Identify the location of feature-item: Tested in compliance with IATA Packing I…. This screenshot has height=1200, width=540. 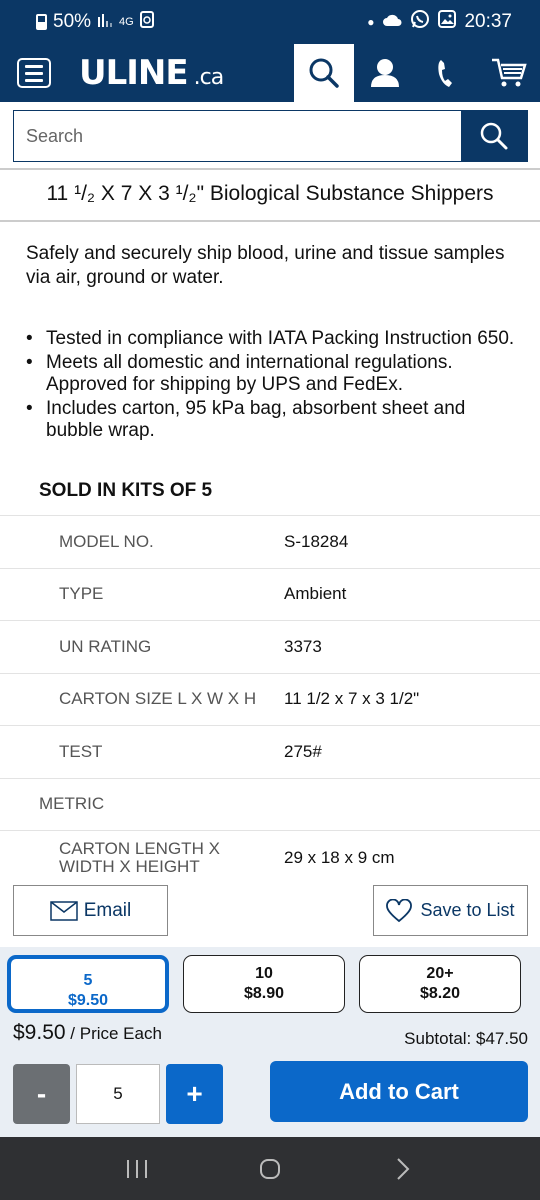
(276, 339).